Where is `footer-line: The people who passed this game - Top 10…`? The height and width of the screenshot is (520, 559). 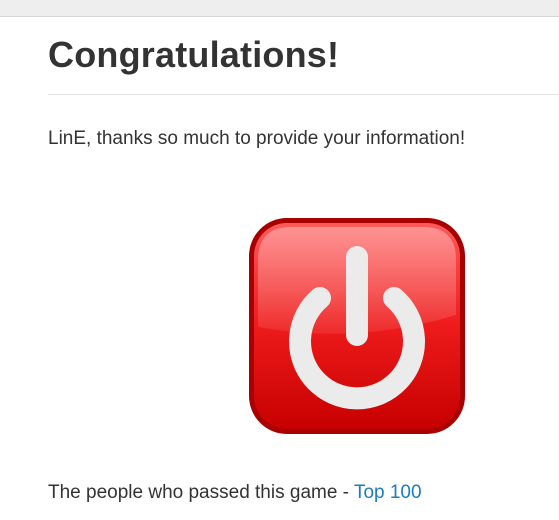 footer-line: The people who passed this game - Top 10… is located at coordinates (235, 493).